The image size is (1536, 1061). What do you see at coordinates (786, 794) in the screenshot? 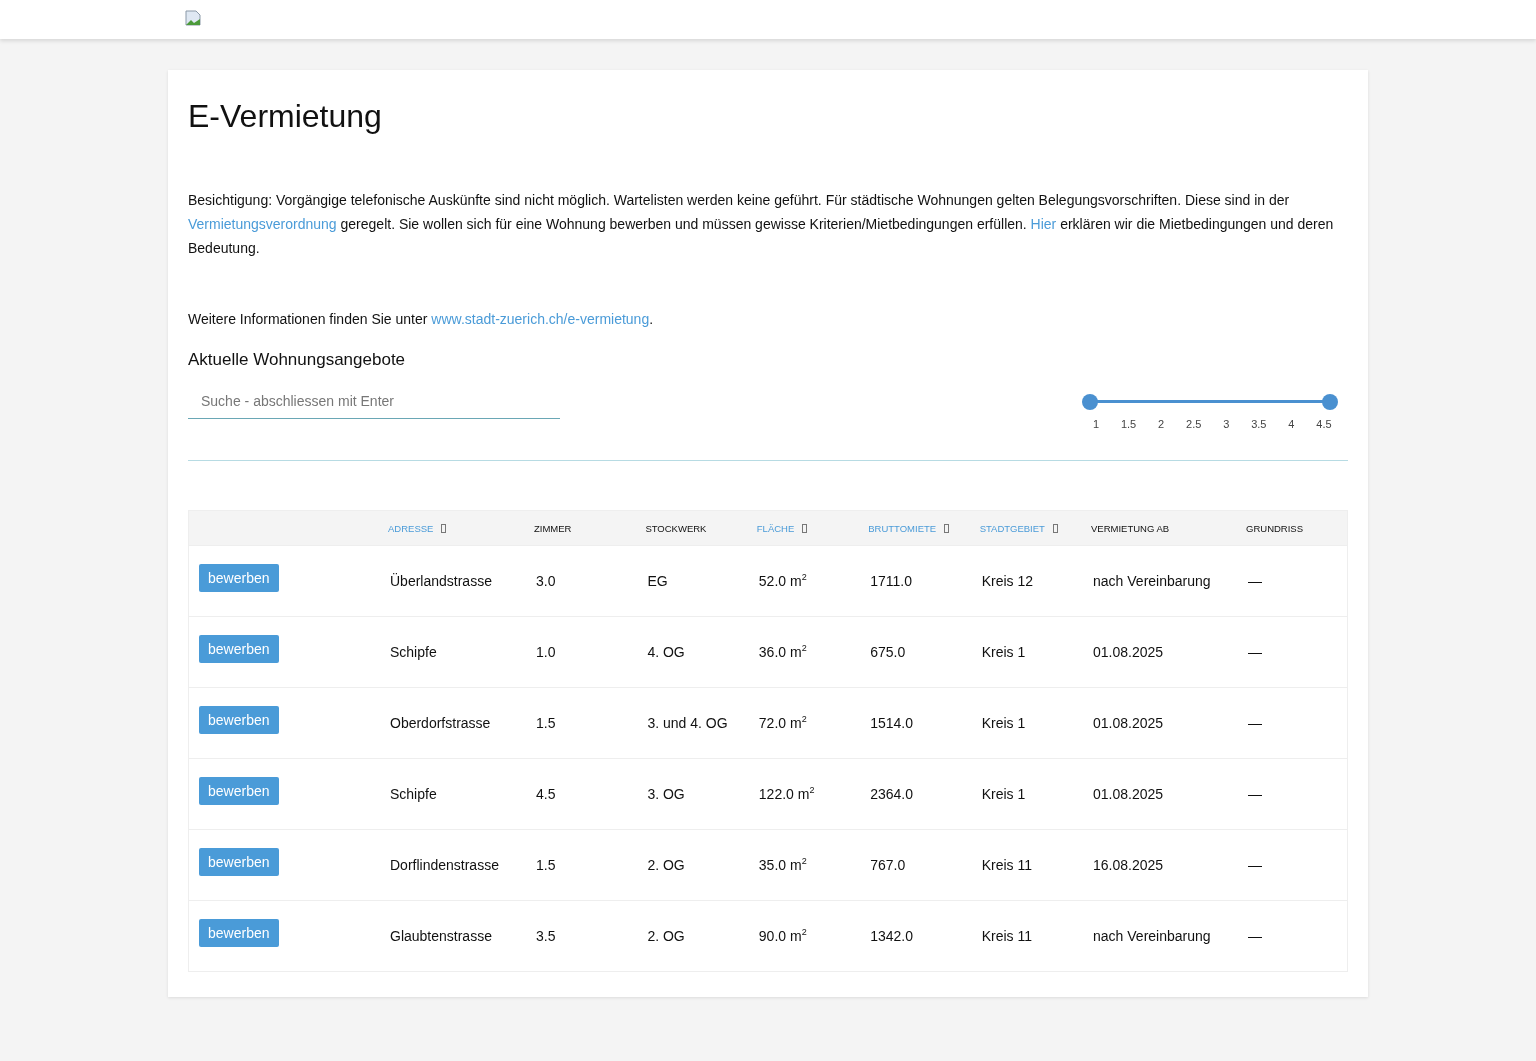
I see `table-cell: 122.0 m$^{2}$` at bounding box center [786, 794].